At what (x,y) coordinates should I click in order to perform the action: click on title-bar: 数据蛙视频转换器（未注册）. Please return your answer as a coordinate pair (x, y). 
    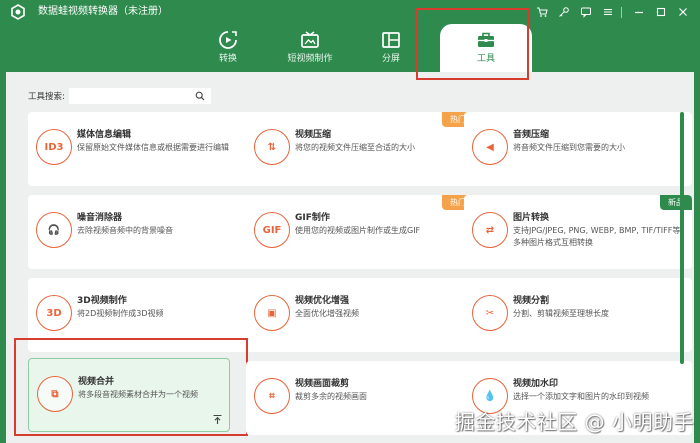
    Looking at the image, I should click on (350, 12).